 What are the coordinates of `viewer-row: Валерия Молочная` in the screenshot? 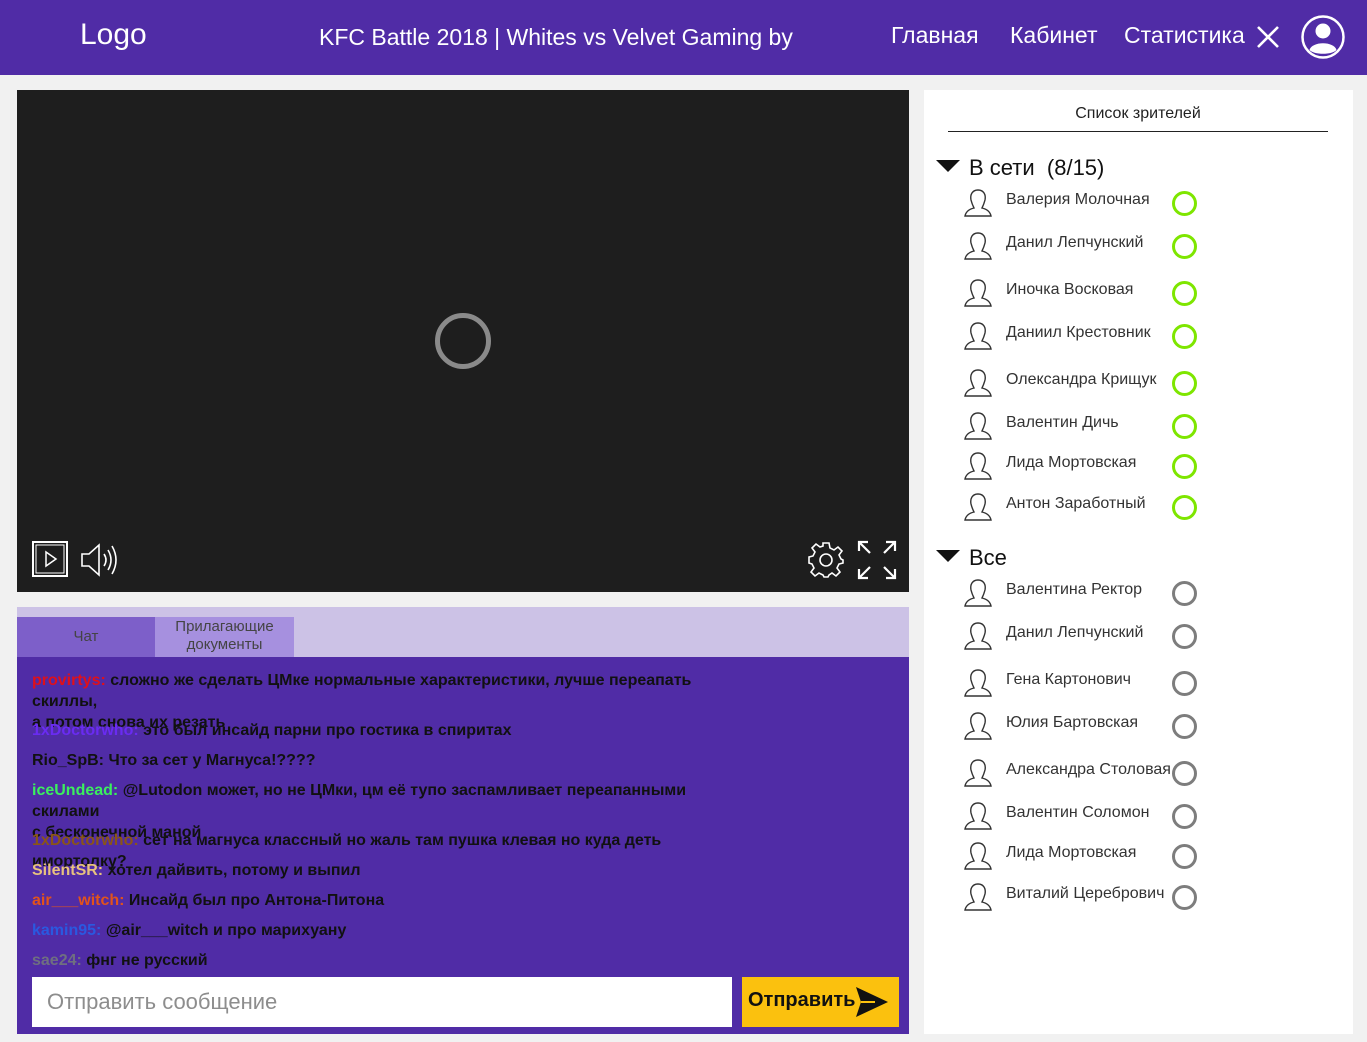 It's located at (1084, 203).